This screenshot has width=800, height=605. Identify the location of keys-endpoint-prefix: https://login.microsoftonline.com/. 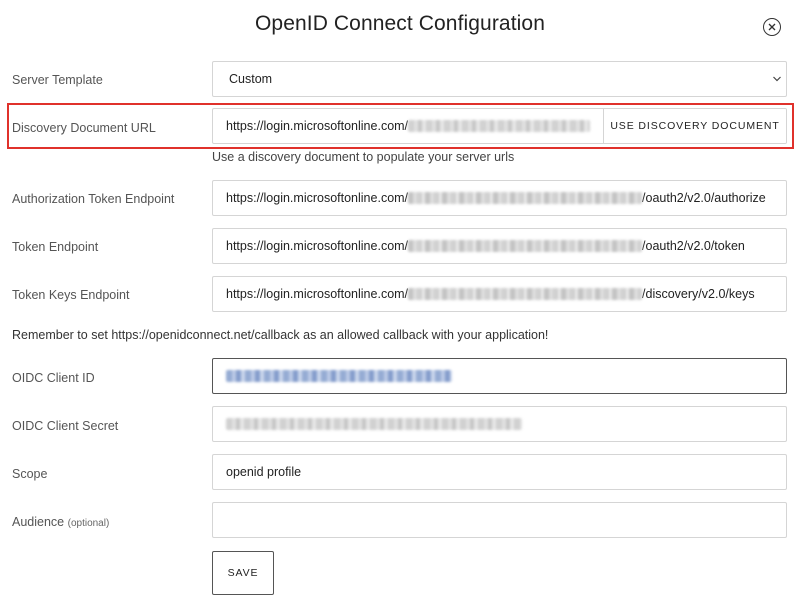
(317, 294).